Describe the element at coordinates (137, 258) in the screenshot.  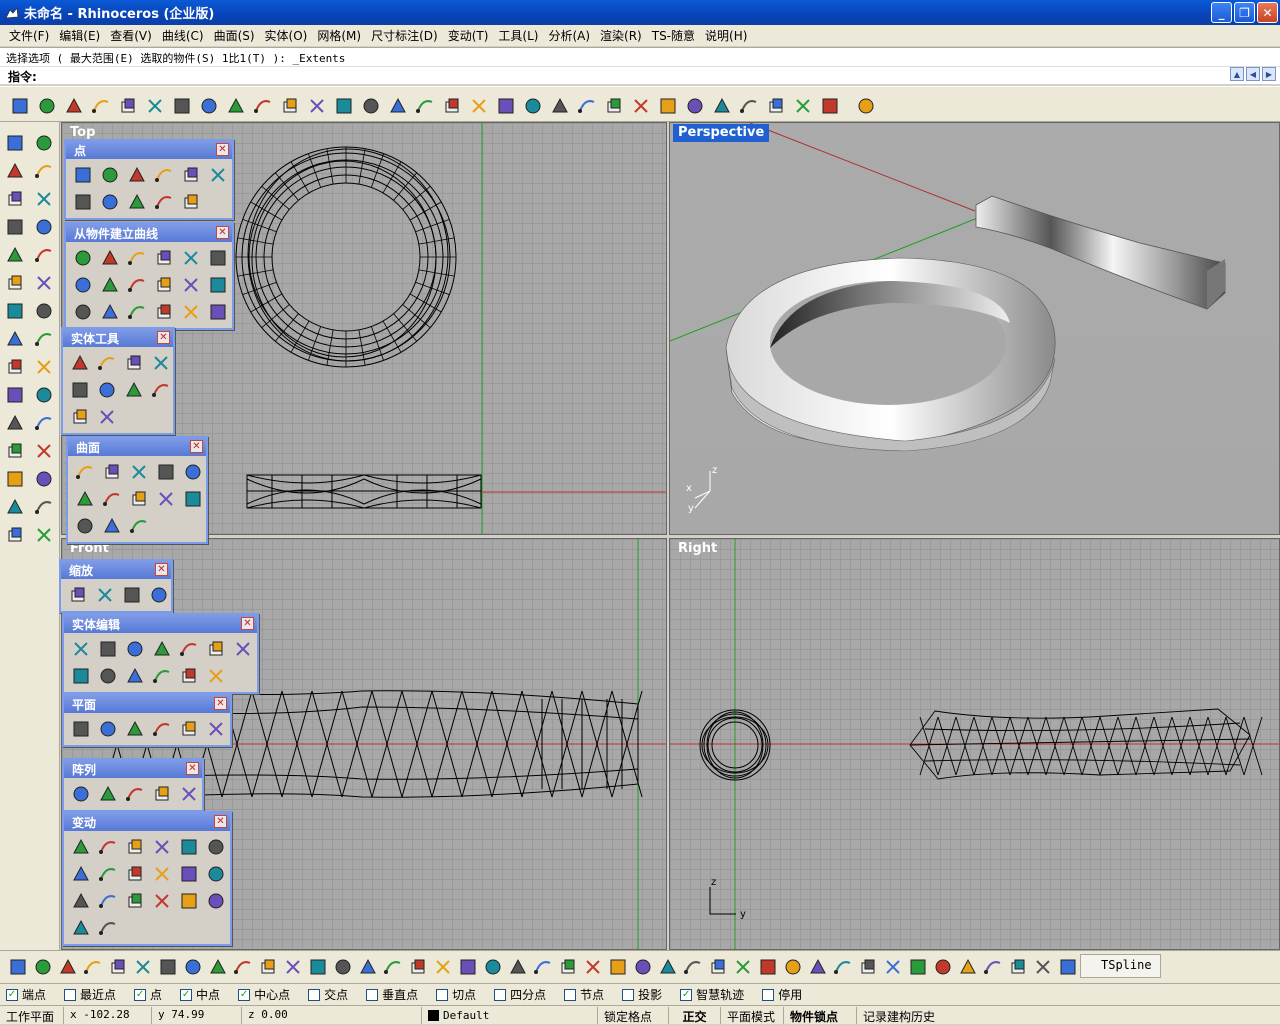
I see `duplicate-edge-icon` at that location.